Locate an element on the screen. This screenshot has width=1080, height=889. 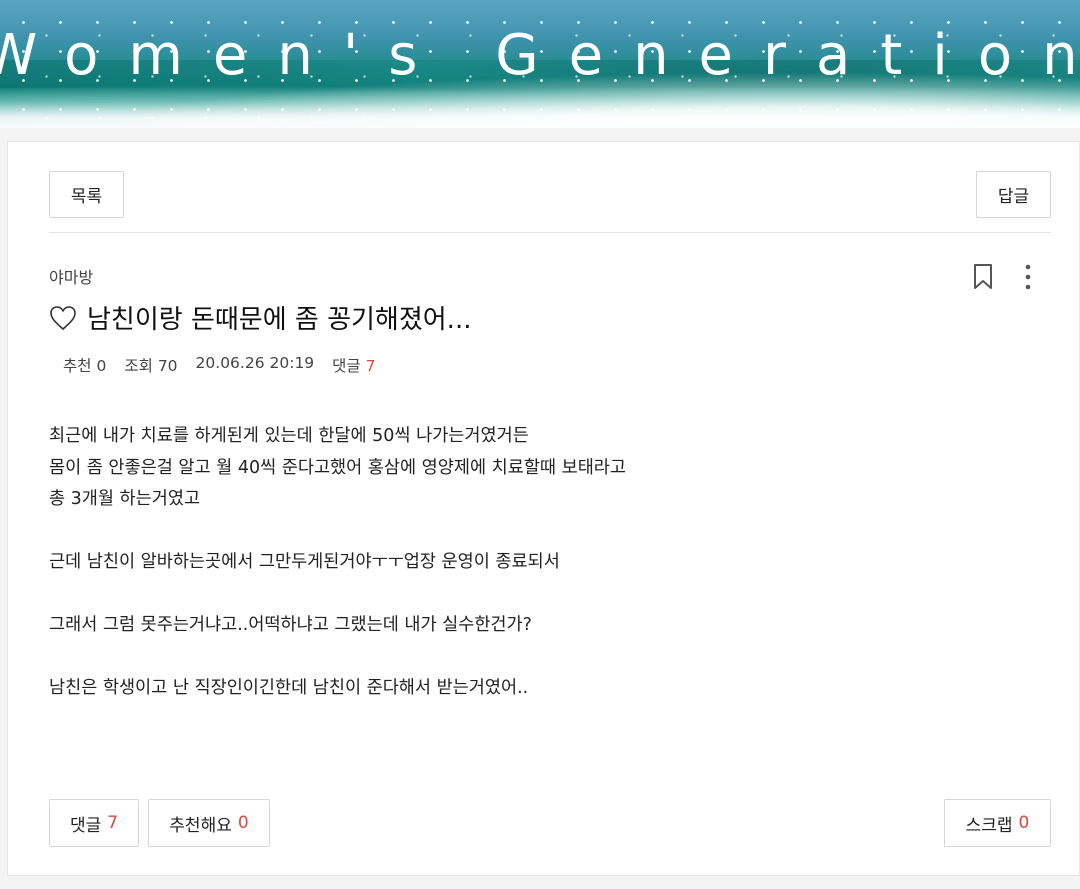
comments-stat: 댓글 7 is located at coordinates (353, 365).